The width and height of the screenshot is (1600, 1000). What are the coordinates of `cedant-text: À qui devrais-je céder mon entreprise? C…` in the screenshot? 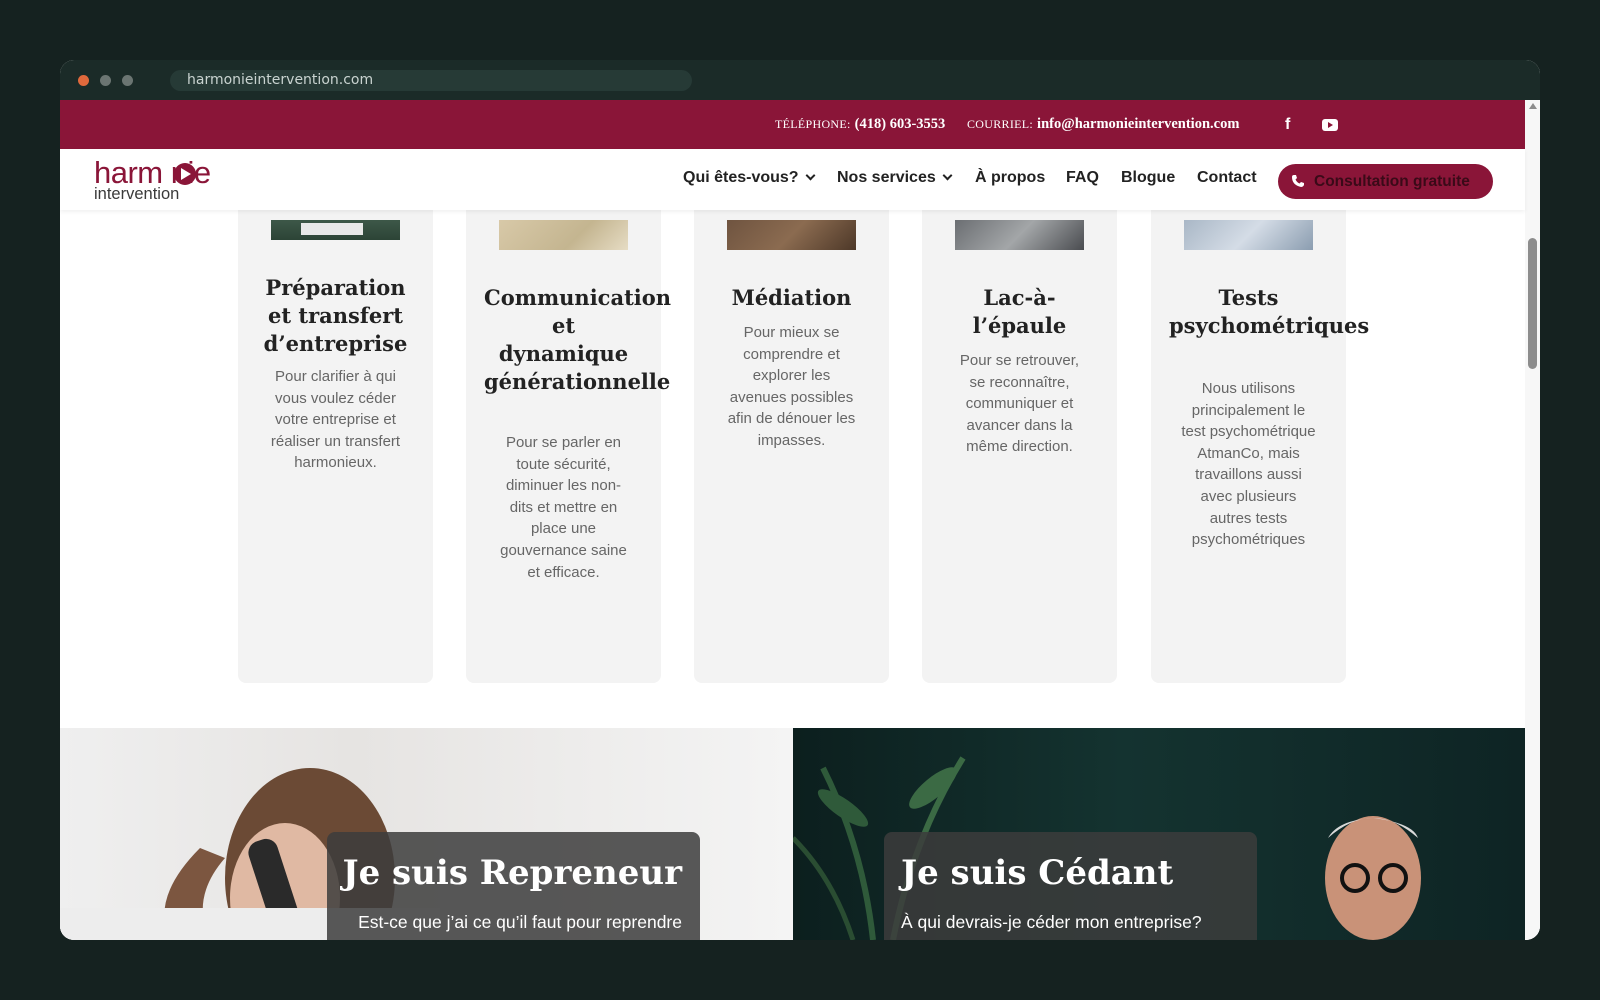 It's located at (1060, 926).